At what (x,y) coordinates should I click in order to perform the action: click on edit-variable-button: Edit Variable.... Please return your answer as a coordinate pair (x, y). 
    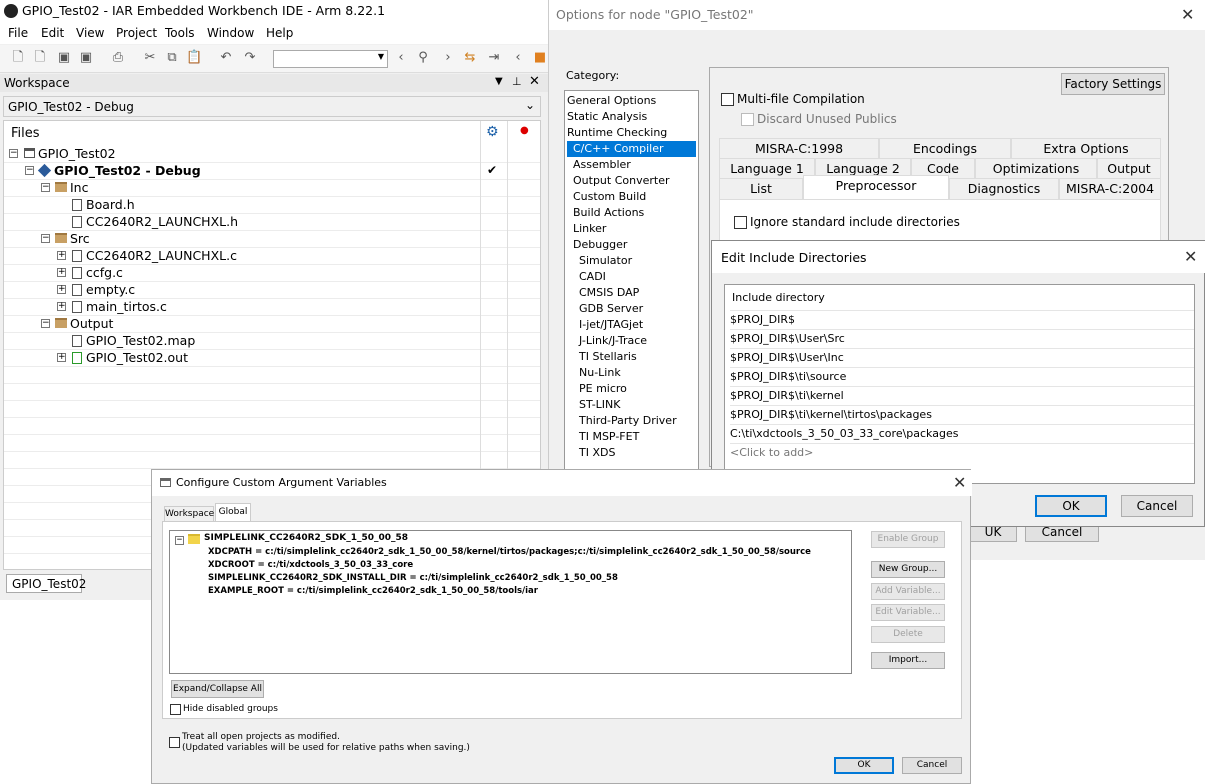
    Looking at the image, I should click on (908, 612).